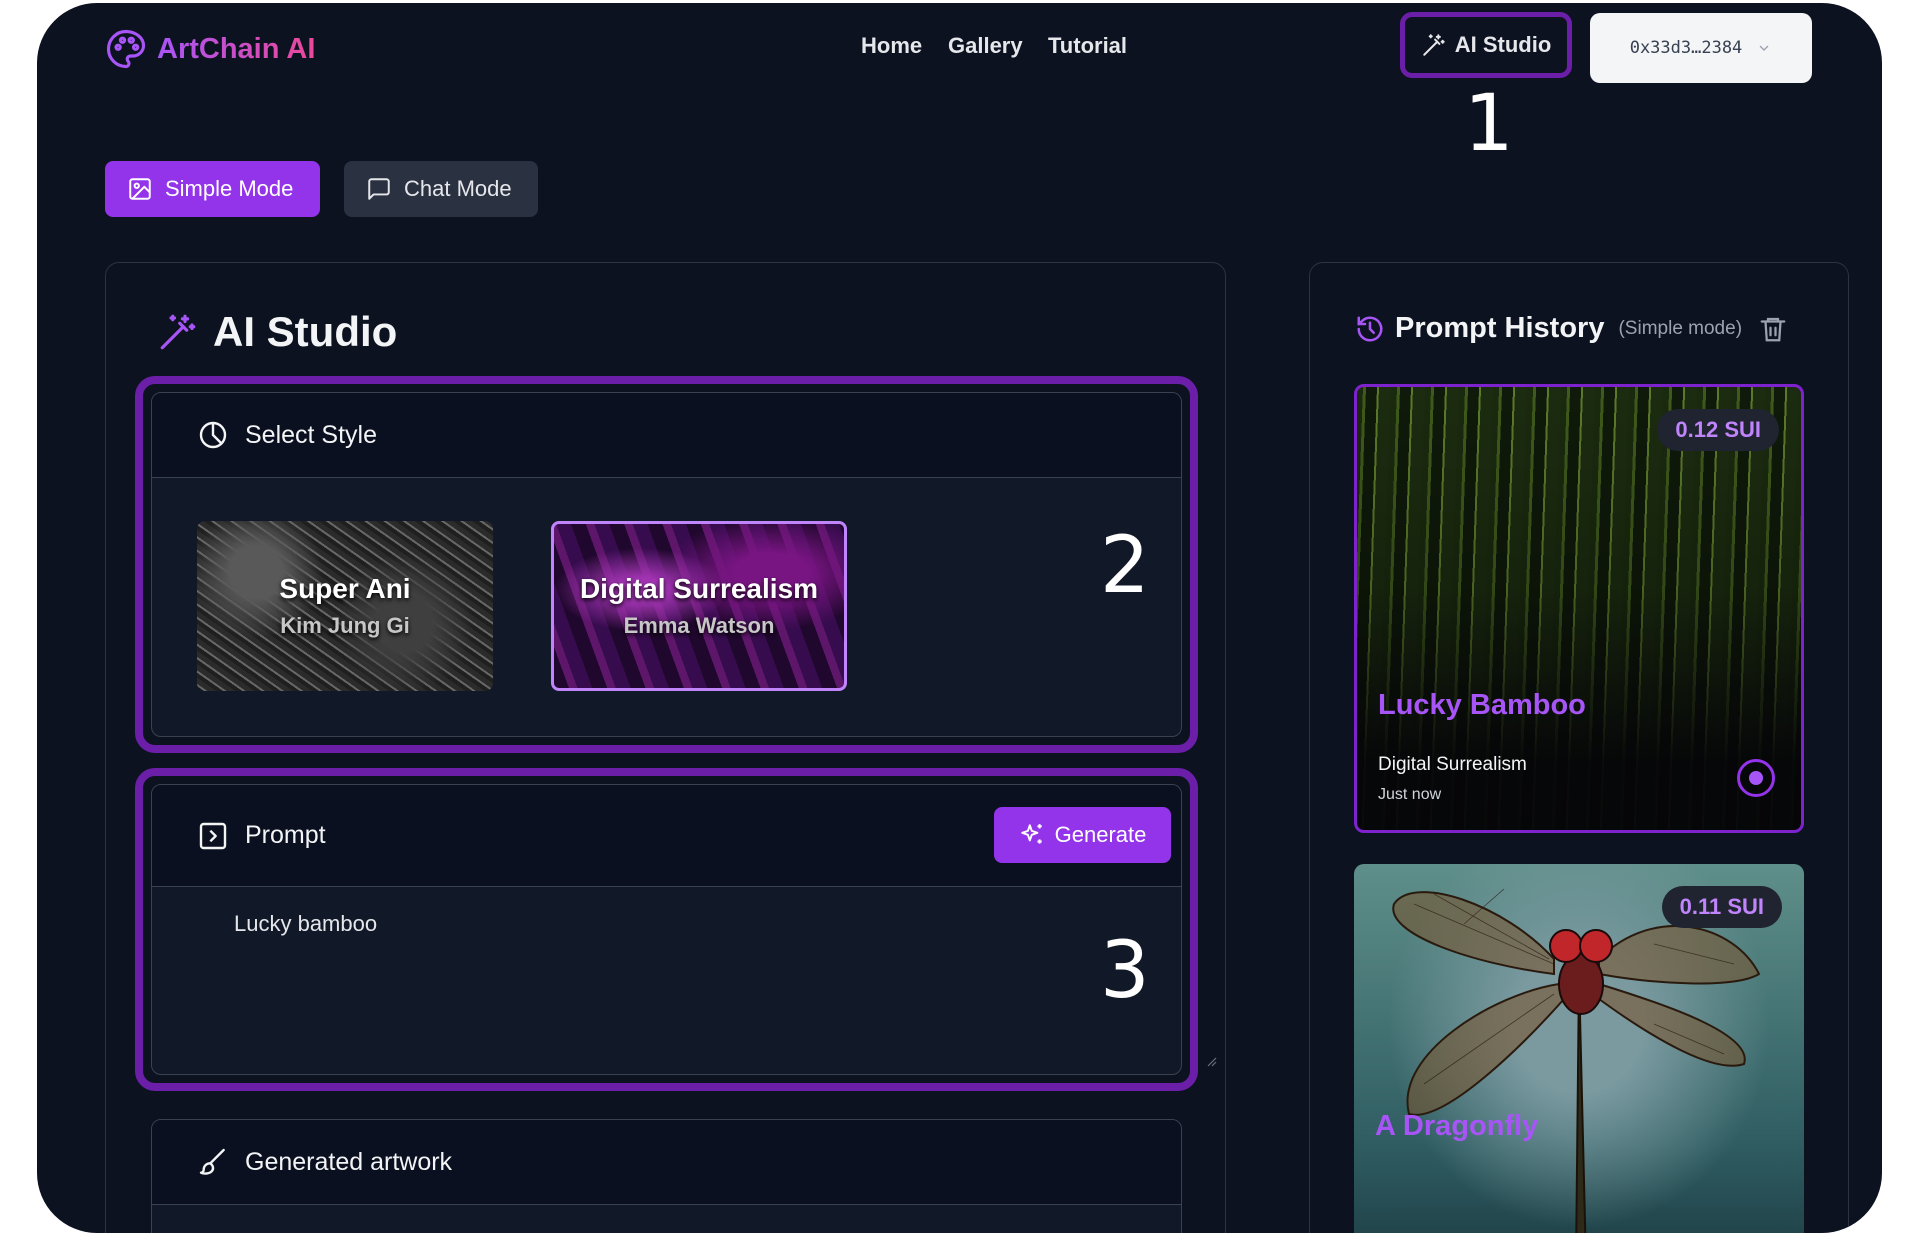 This screenshot has height=1233, width=1920. I want to click on style-option-digital-surrealism: Digital Surrealism Emma Watson, so click(699, 606).